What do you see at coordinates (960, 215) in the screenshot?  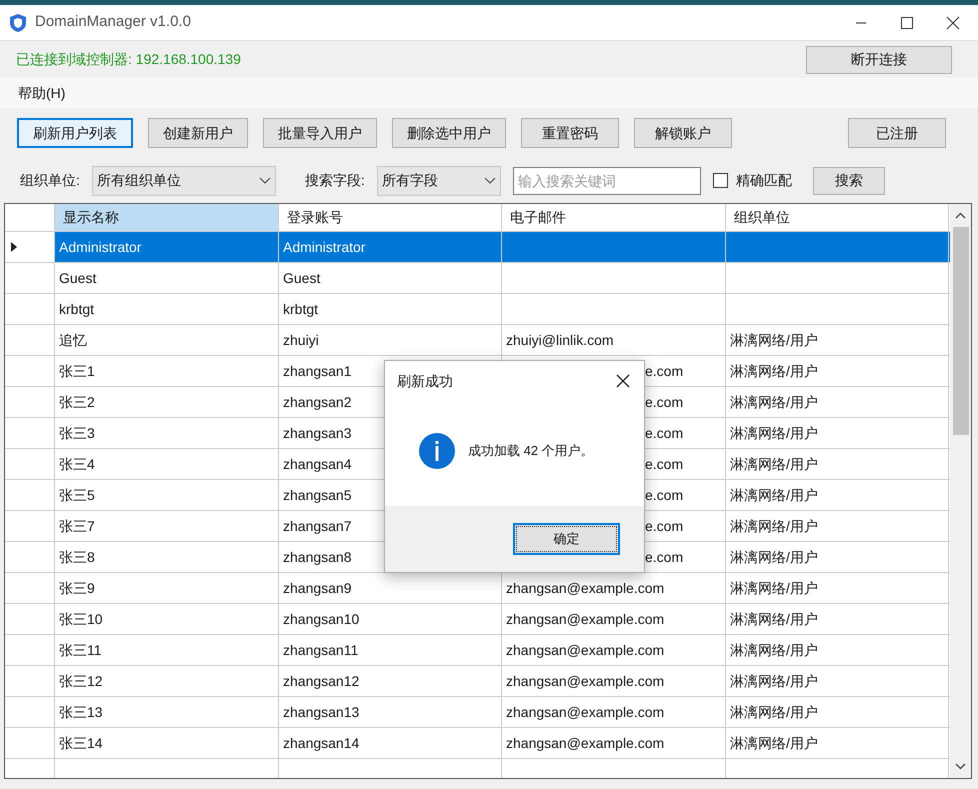 I see `scroll-up-icon` at bounding box center [960, 215].